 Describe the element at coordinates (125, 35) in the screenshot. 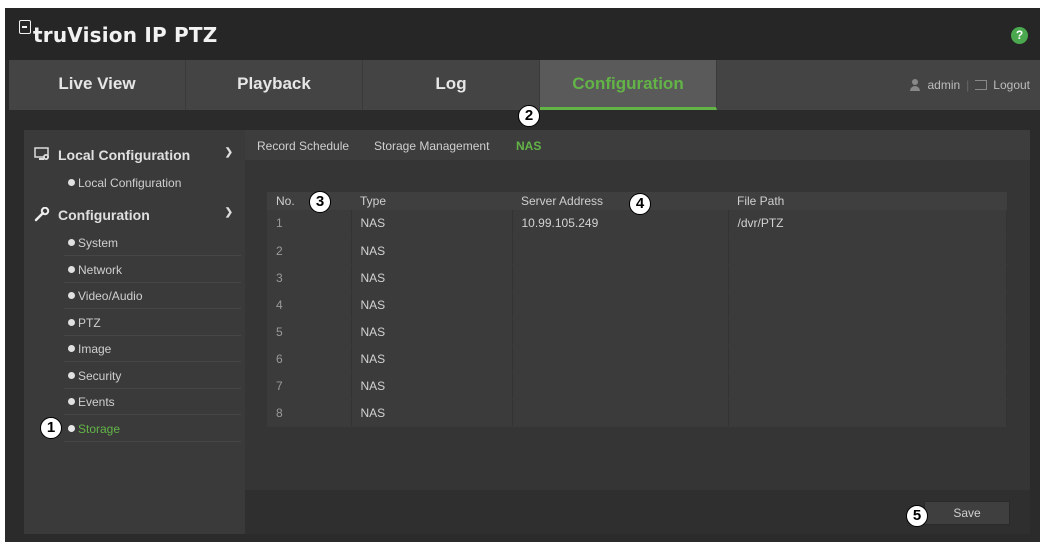

I see `brand-name: truVision IP PTZ` at that location.